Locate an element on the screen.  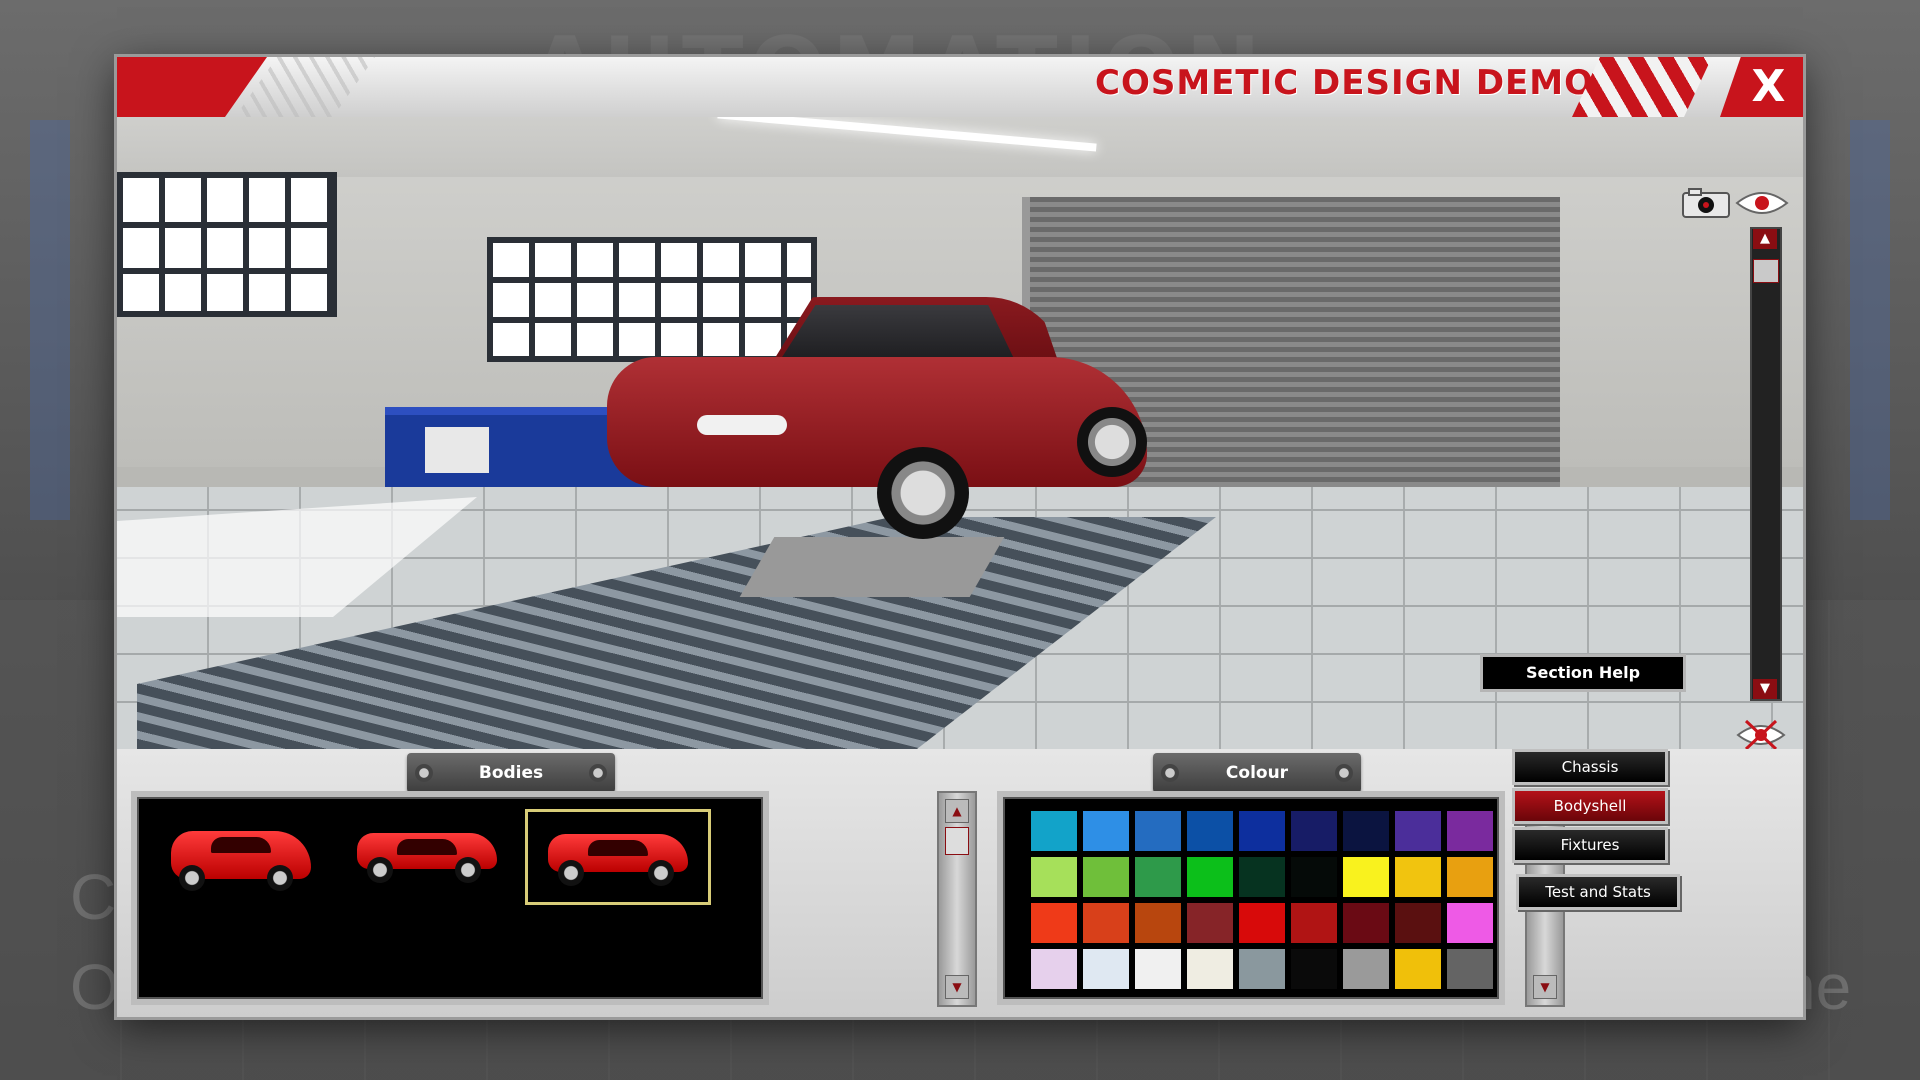
bodies-scroll-thumb is located at coordinates (957, 841).